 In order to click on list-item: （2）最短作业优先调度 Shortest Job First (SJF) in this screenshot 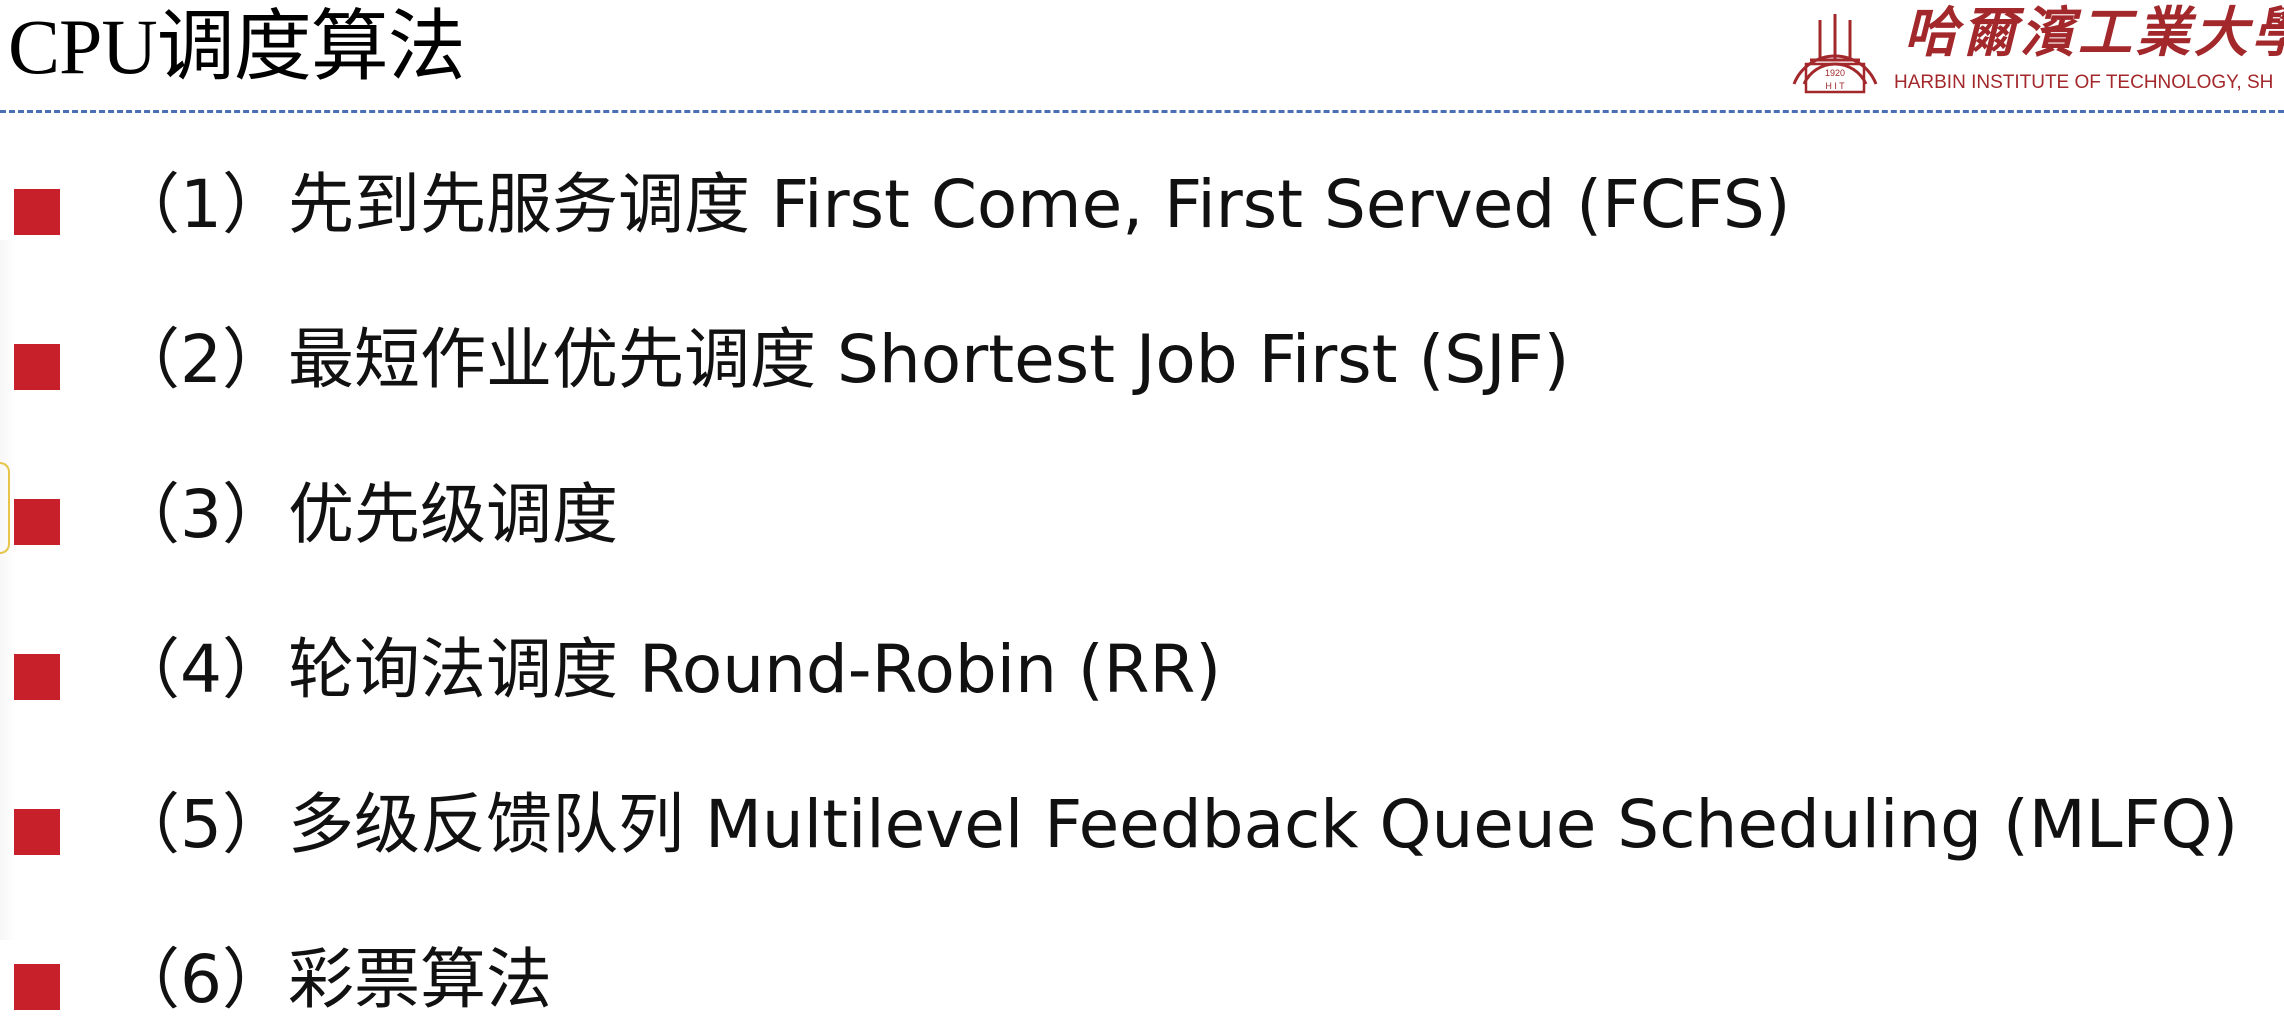, I will do `click(1142, 372)`.